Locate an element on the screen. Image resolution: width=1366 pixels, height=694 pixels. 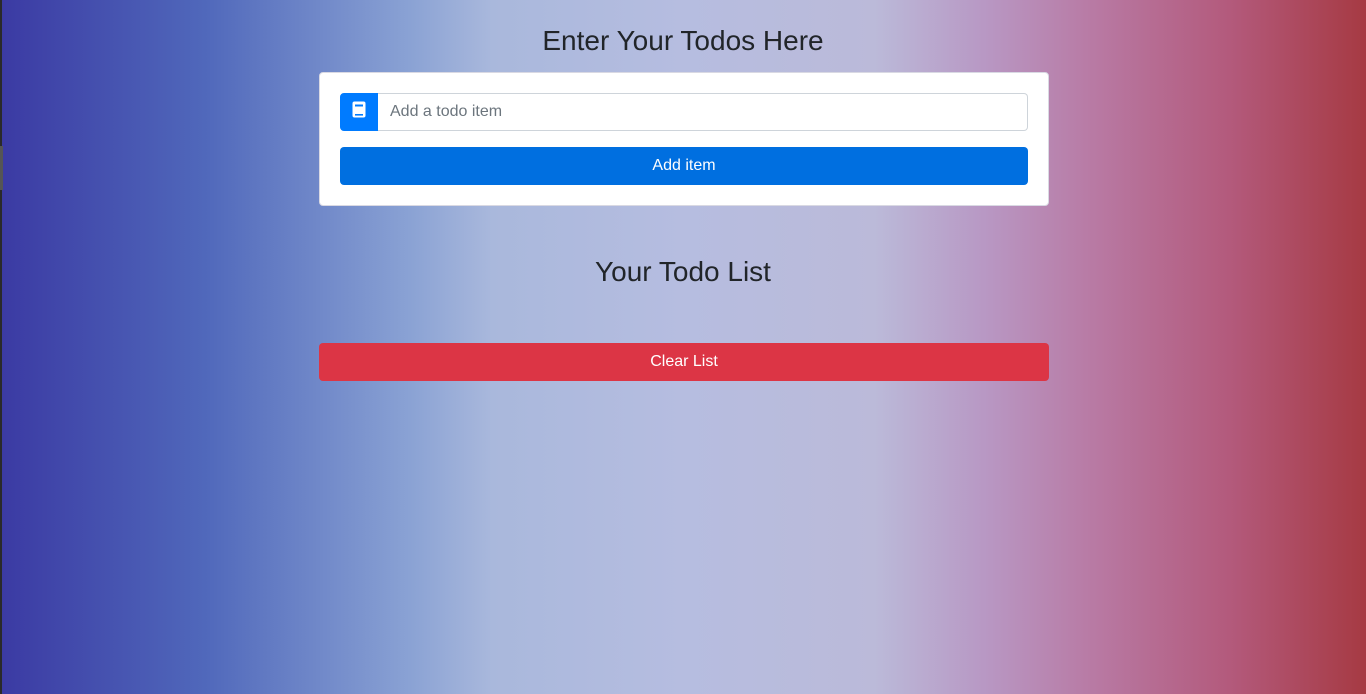
todo-input-group is located at coordinates (684, 112).